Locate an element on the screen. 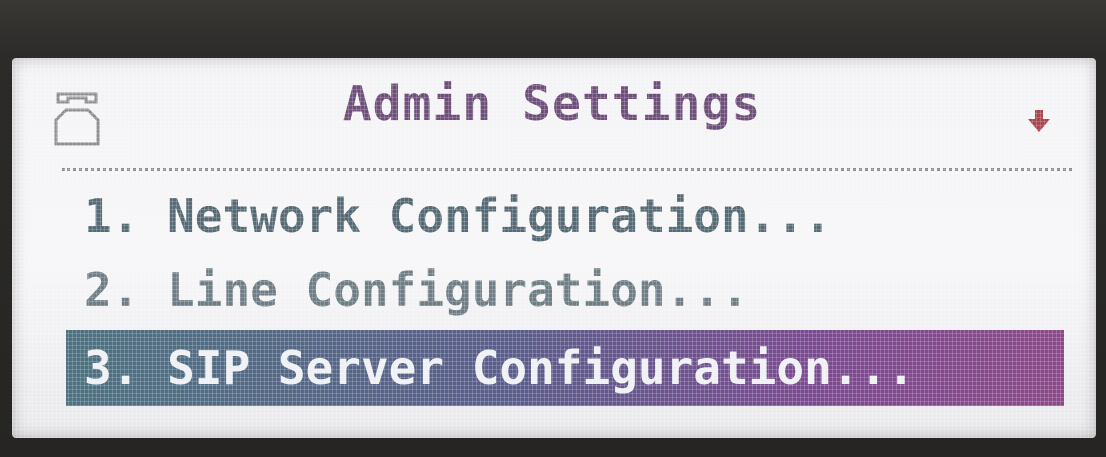 This screenshot has height=457, width=1106. page-title: Admin Settings is located at coordinates (552, 104).